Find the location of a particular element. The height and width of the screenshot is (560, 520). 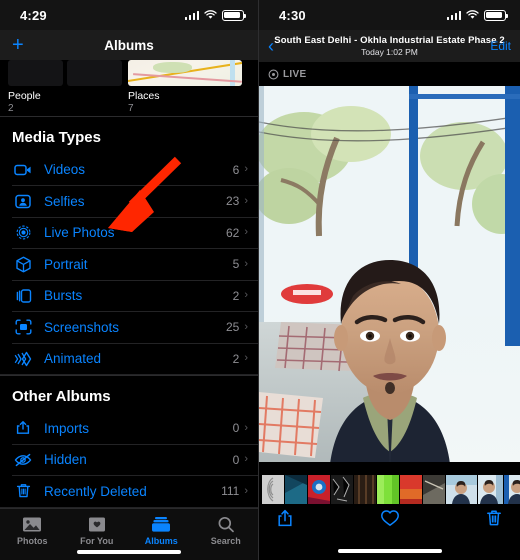

add-album-button: + is located at coordinates (18, 45).